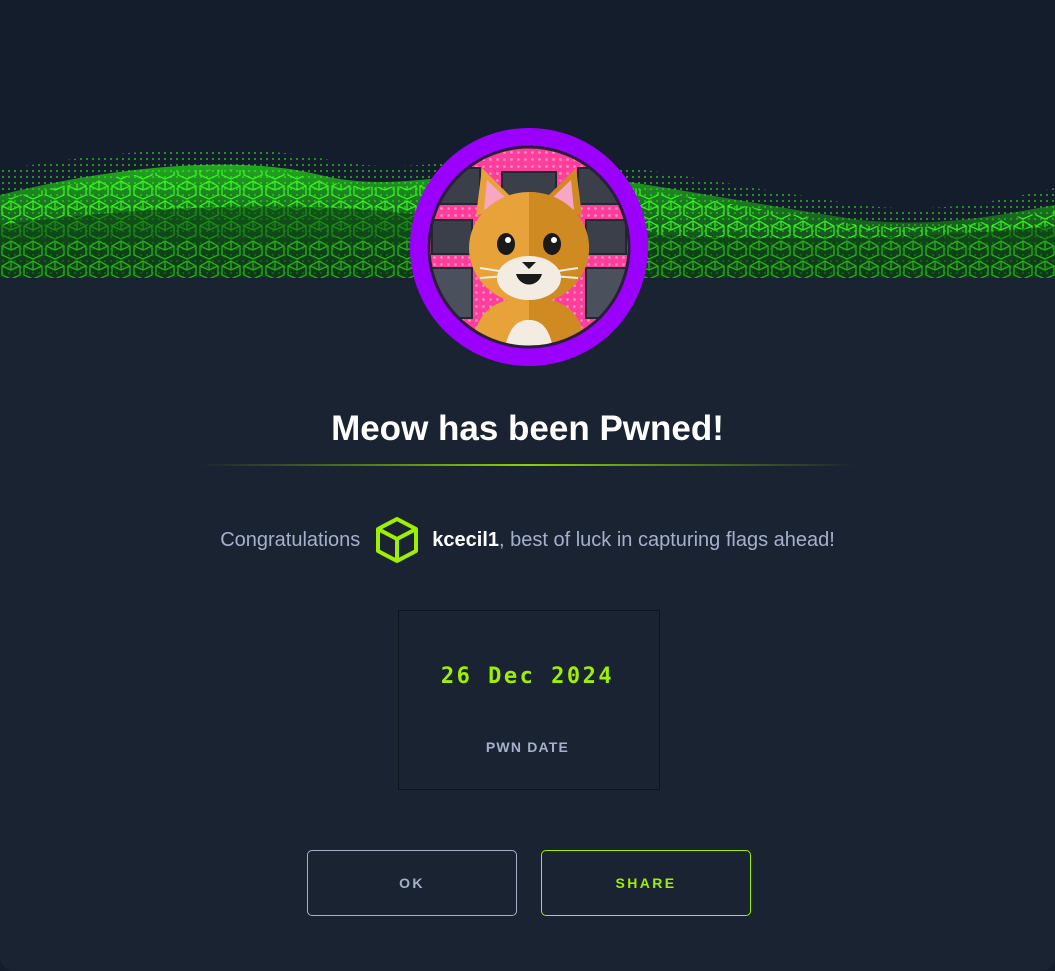 Image resolution: width=1055 pixels, height=971 pixels. I want to click on congrats-suffix: , best of luck in capturing flags ahead!, so click(667, 539).